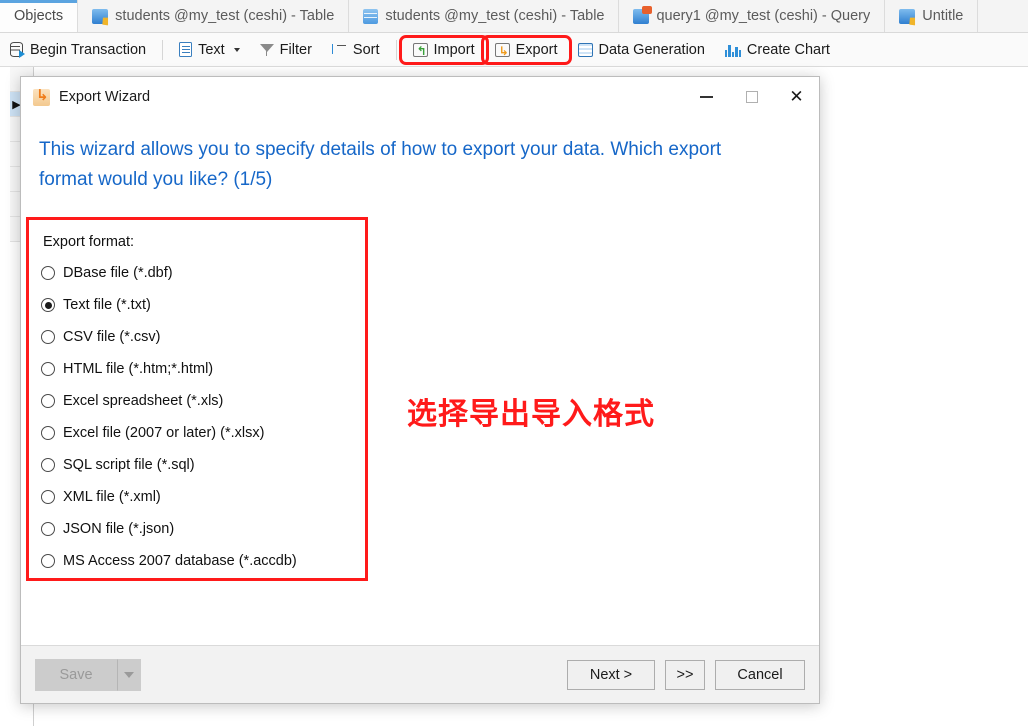 This screenshot has width=1028, height=726. I want to click on sort-label: Sort, so click(366, 49).